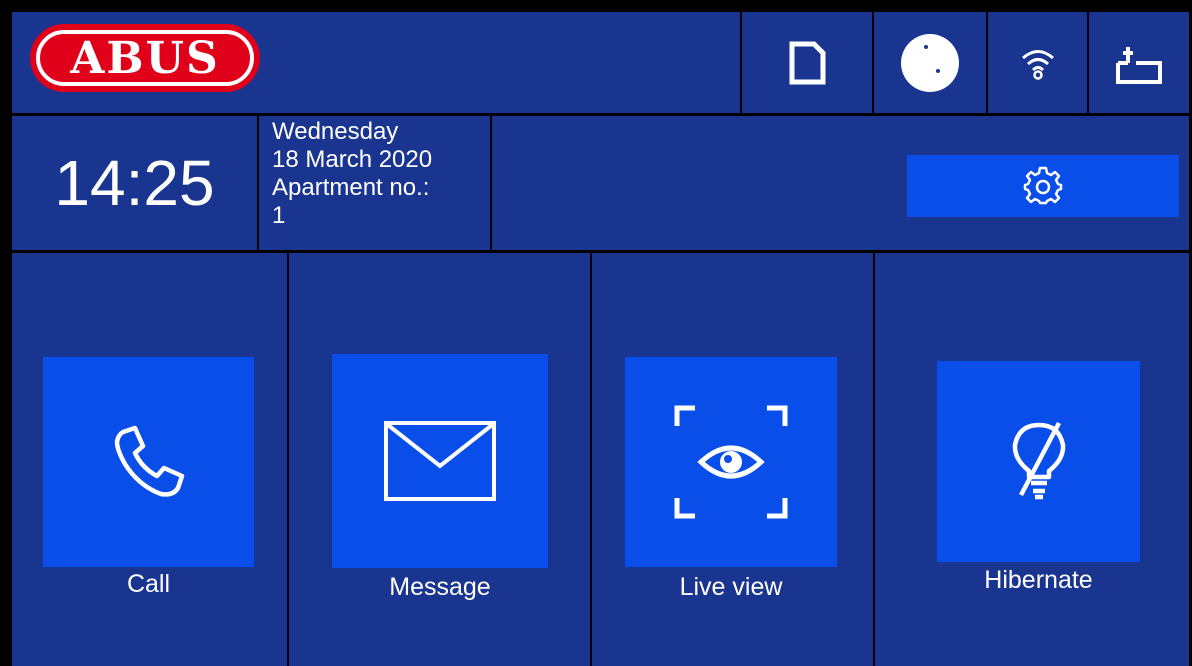  I want to click on gear-icon, so click(1043, 185).